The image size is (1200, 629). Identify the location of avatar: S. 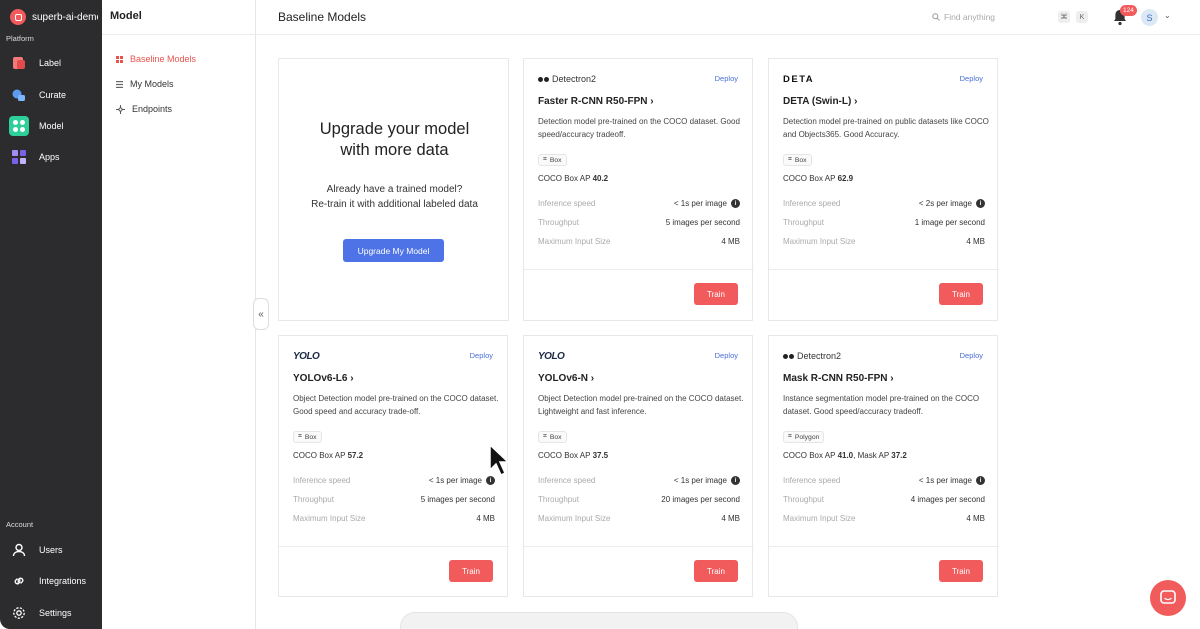
(1149, 17).